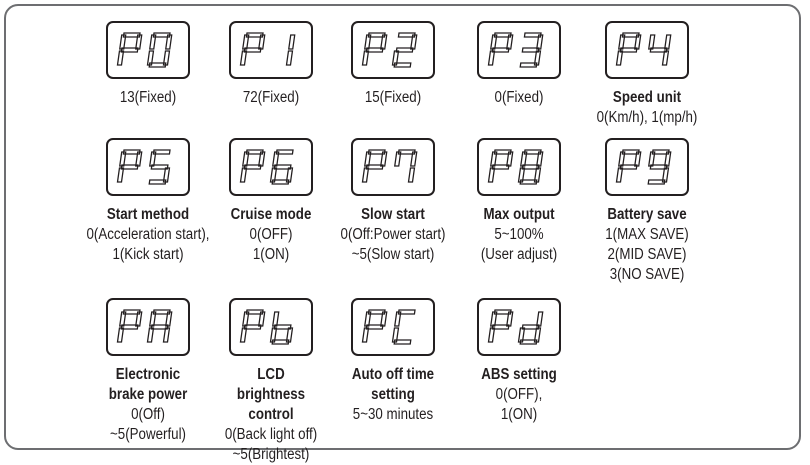 The width and height of the screenshot is (810, 465). What do you see at coordinates (519, 214) in the screenshot?
I see `parameter-title: Max output` at bounding box center [519, 214].